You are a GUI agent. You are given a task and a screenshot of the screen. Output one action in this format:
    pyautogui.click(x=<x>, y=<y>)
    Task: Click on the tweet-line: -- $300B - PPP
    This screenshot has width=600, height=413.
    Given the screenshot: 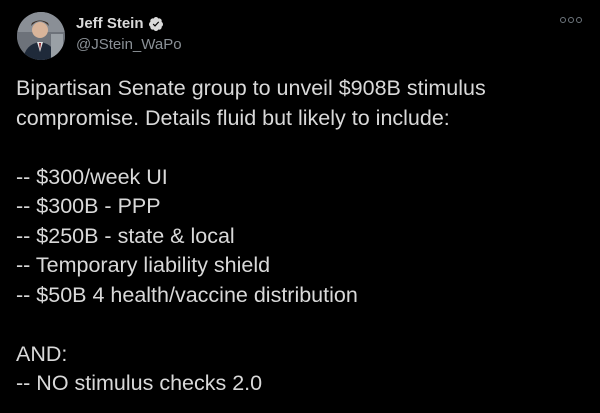 What is the action you would take?
    pyautogui.click(x=88, y=206)
    